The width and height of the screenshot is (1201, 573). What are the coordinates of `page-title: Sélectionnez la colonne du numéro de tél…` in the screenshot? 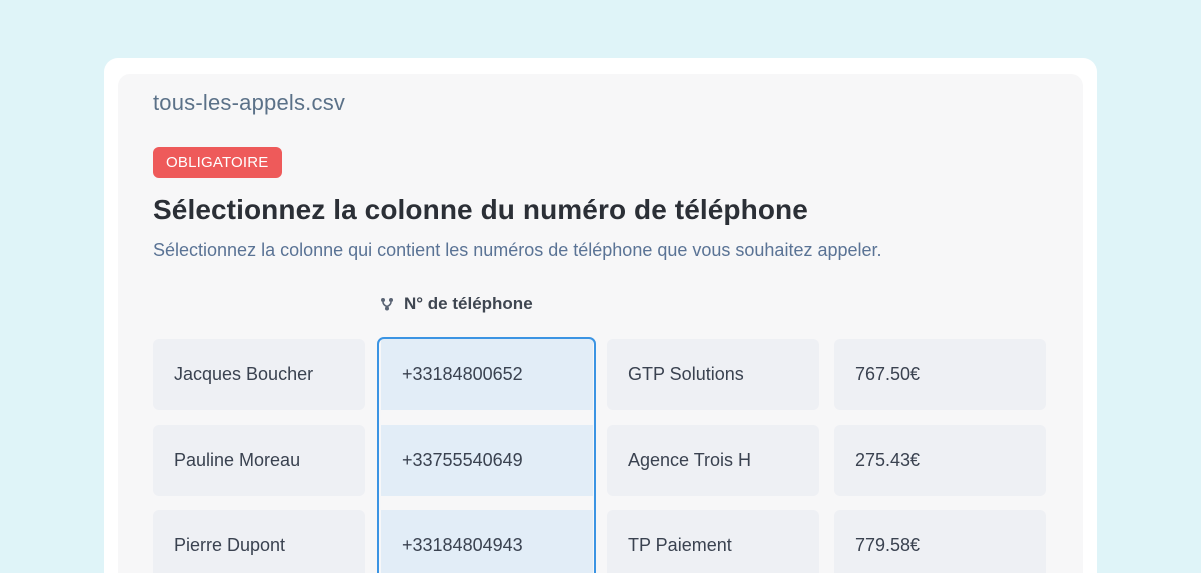 It's located at (480, 209).